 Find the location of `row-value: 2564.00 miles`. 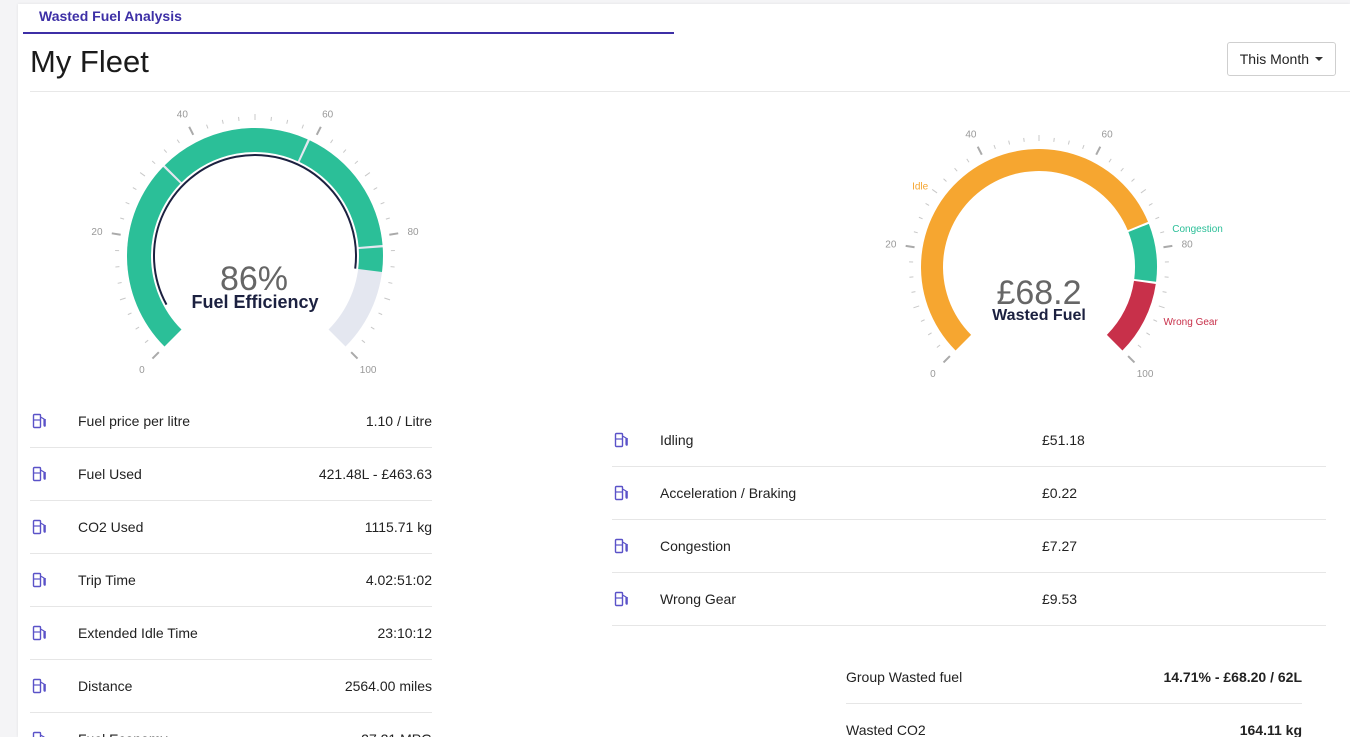

row-value: 2564.00 miles is located at coordinates (388, 686).